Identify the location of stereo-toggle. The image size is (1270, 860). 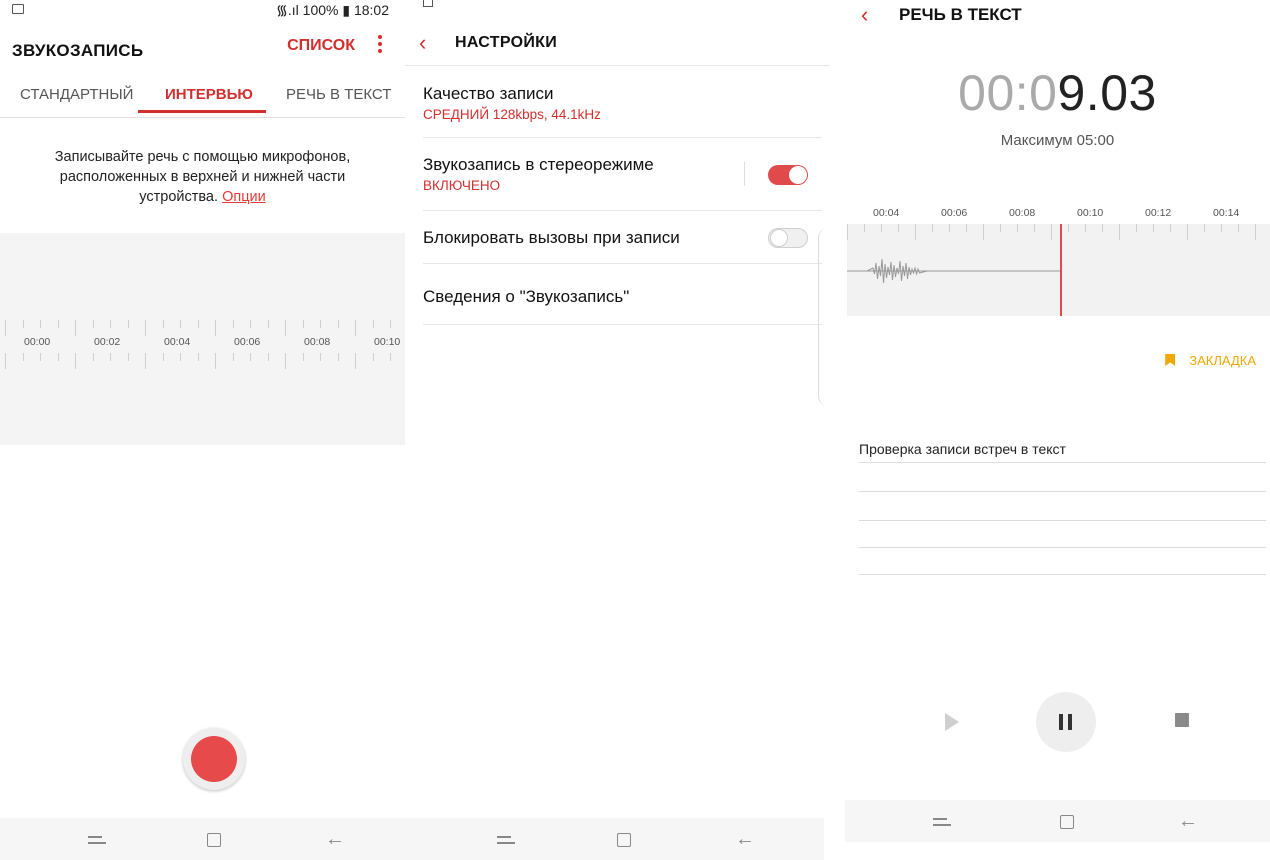
(788, 175).